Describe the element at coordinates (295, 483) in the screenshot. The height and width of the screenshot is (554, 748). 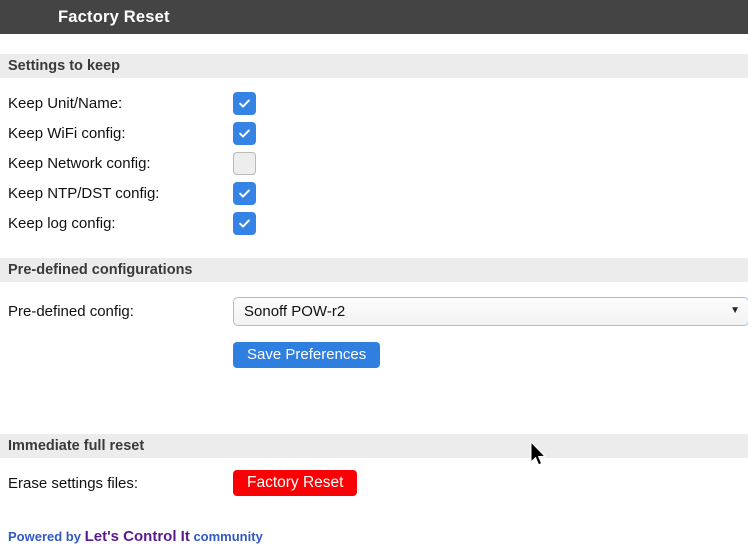
I see `factory-reset-button: Factory Reset` at that location.